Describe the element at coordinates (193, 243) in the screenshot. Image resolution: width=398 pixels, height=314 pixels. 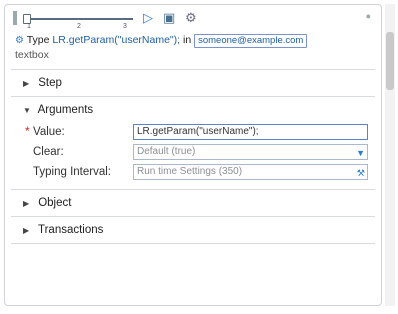
I see `section-empty` at that location.